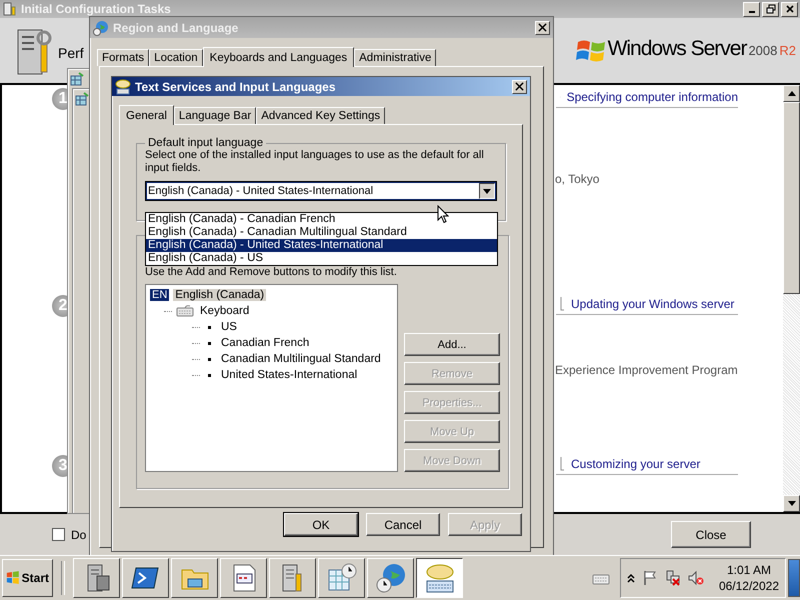  Describe the element at coordinates (321, 115) in the screenshot. I see `tab: Advanced Key Settings` at that location.